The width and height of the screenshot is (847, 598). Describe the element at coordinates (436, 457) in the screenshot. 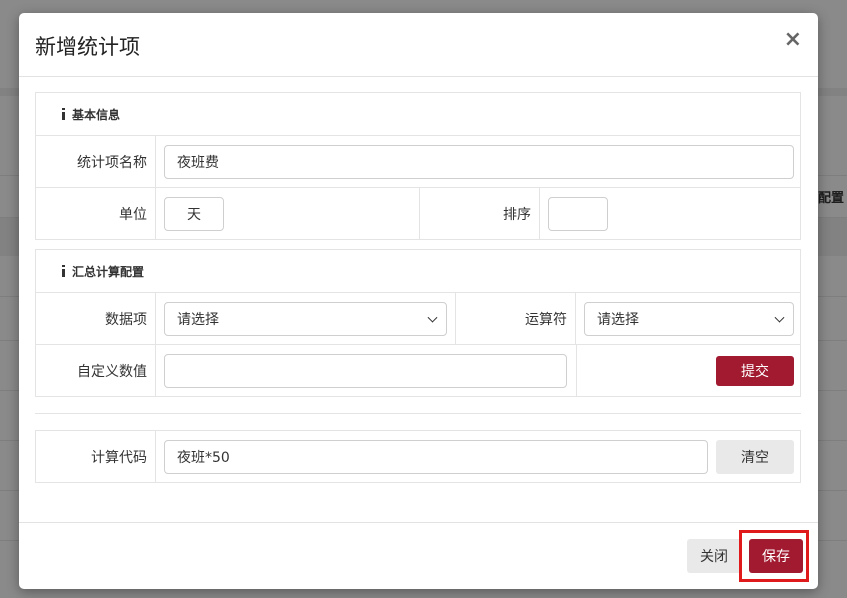

I see `calc-code-input: 夜班*50` at that location.